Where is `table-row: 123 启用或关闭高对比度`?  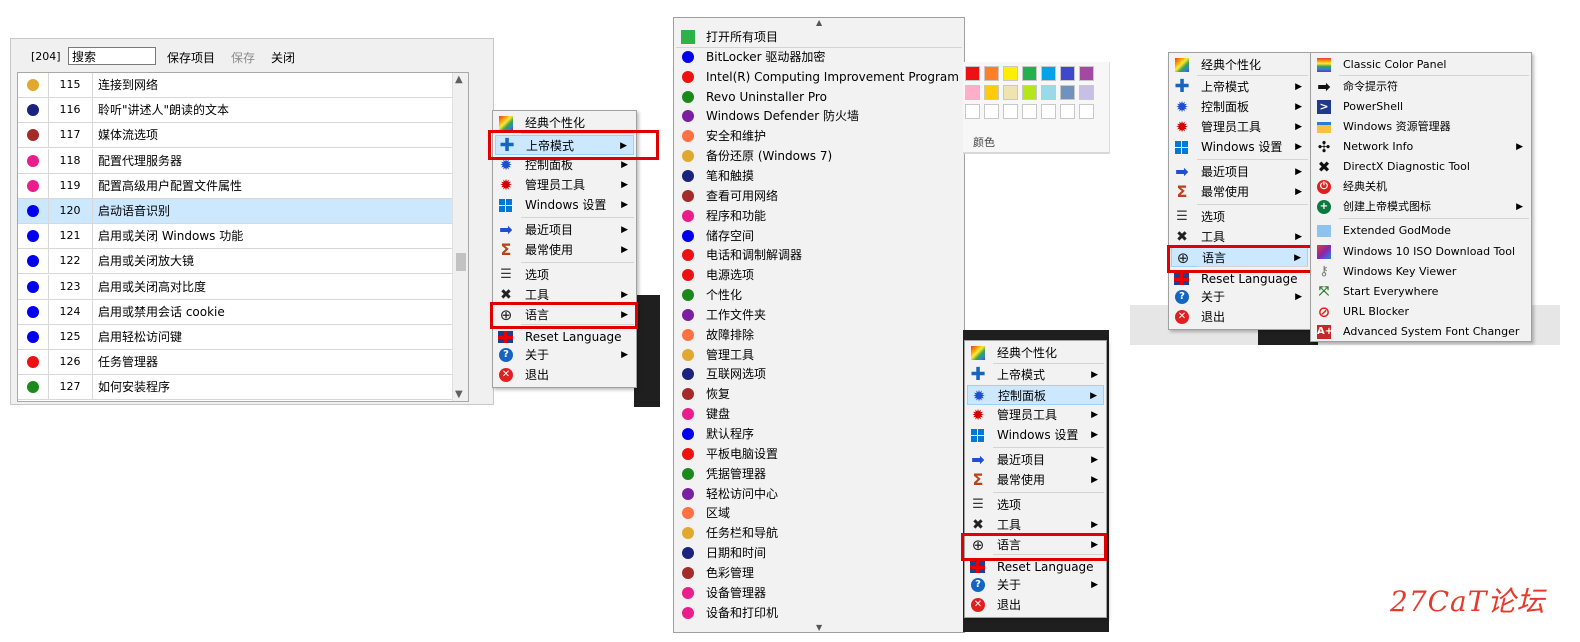 table-row: 123 启用或关闭高对比度 is located at coordinates (235, 287).